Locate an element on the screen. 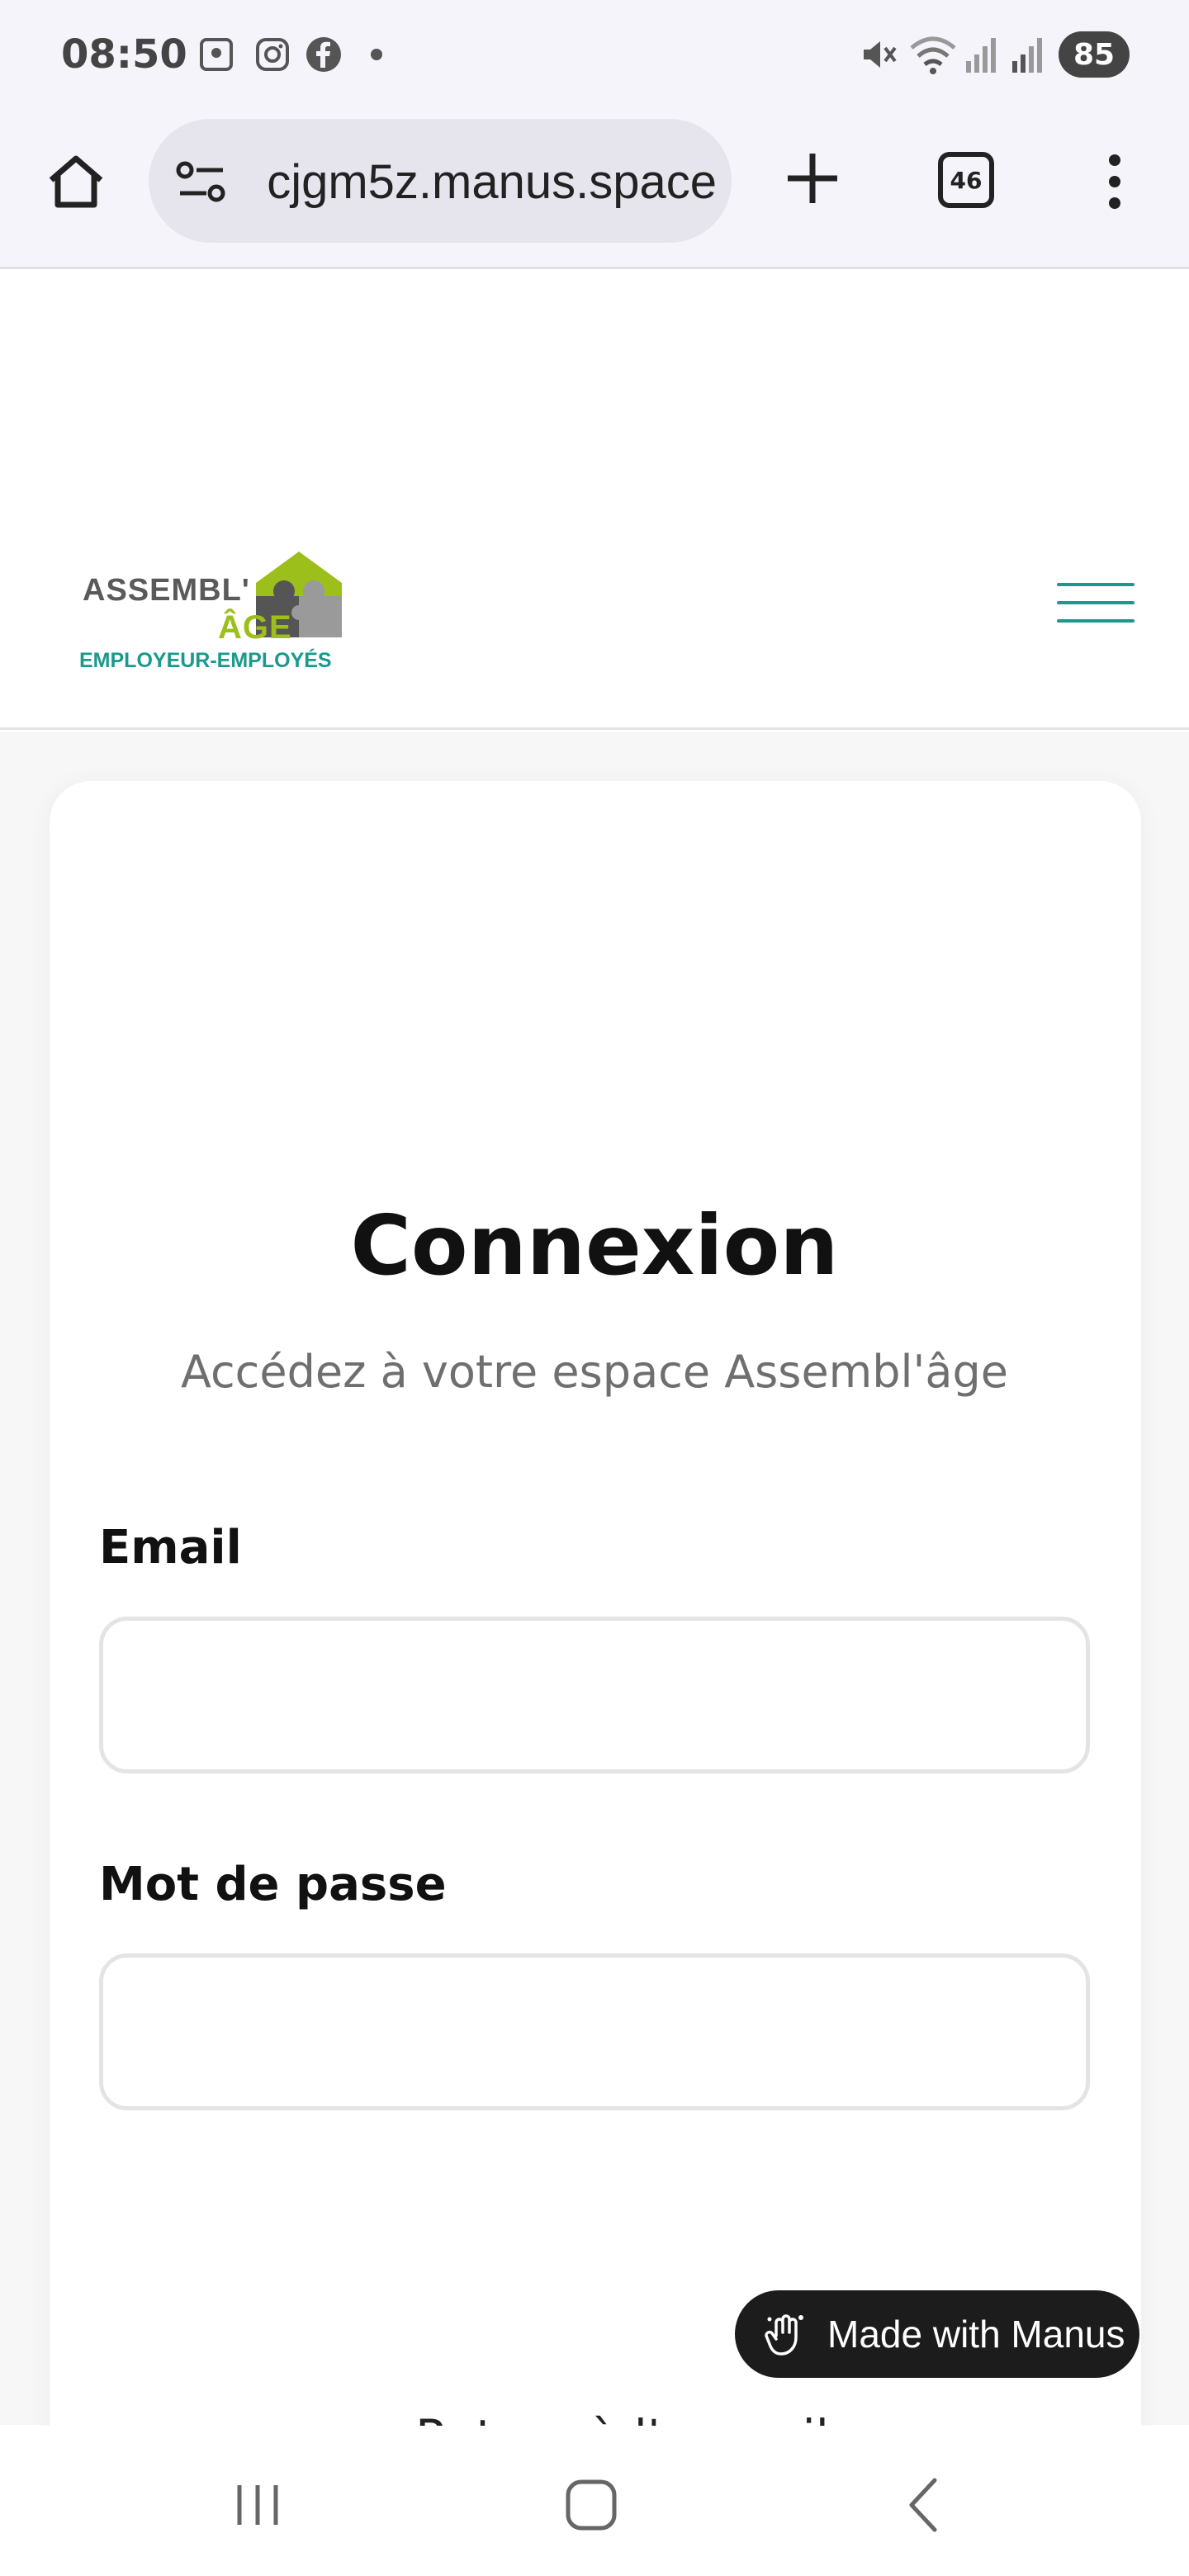 The image size is (1189, 2576). new-tab-icon is located at coordinates (812, 178).